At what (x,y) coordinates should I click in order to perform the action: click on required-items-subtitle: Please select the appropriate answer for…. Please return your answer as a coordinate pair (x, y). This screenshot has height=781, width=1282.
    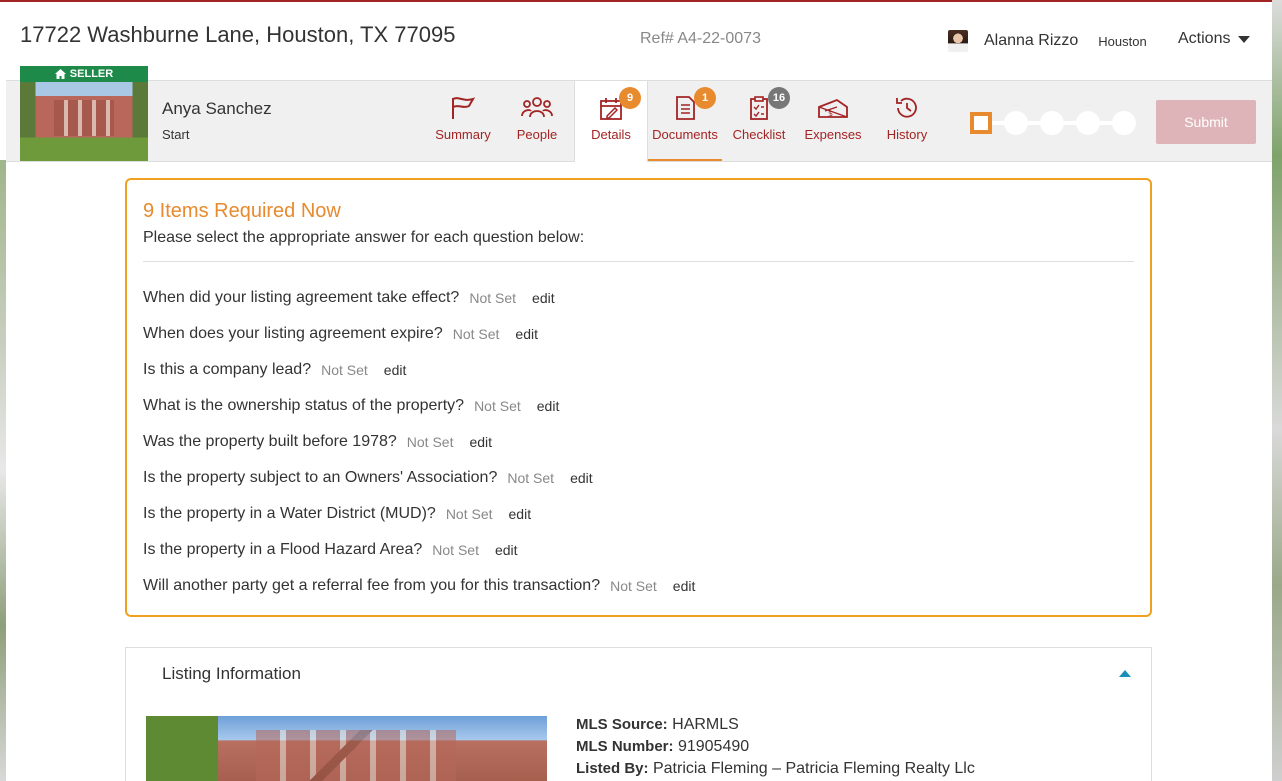
    Looking at the image, I should click on (364, 237).